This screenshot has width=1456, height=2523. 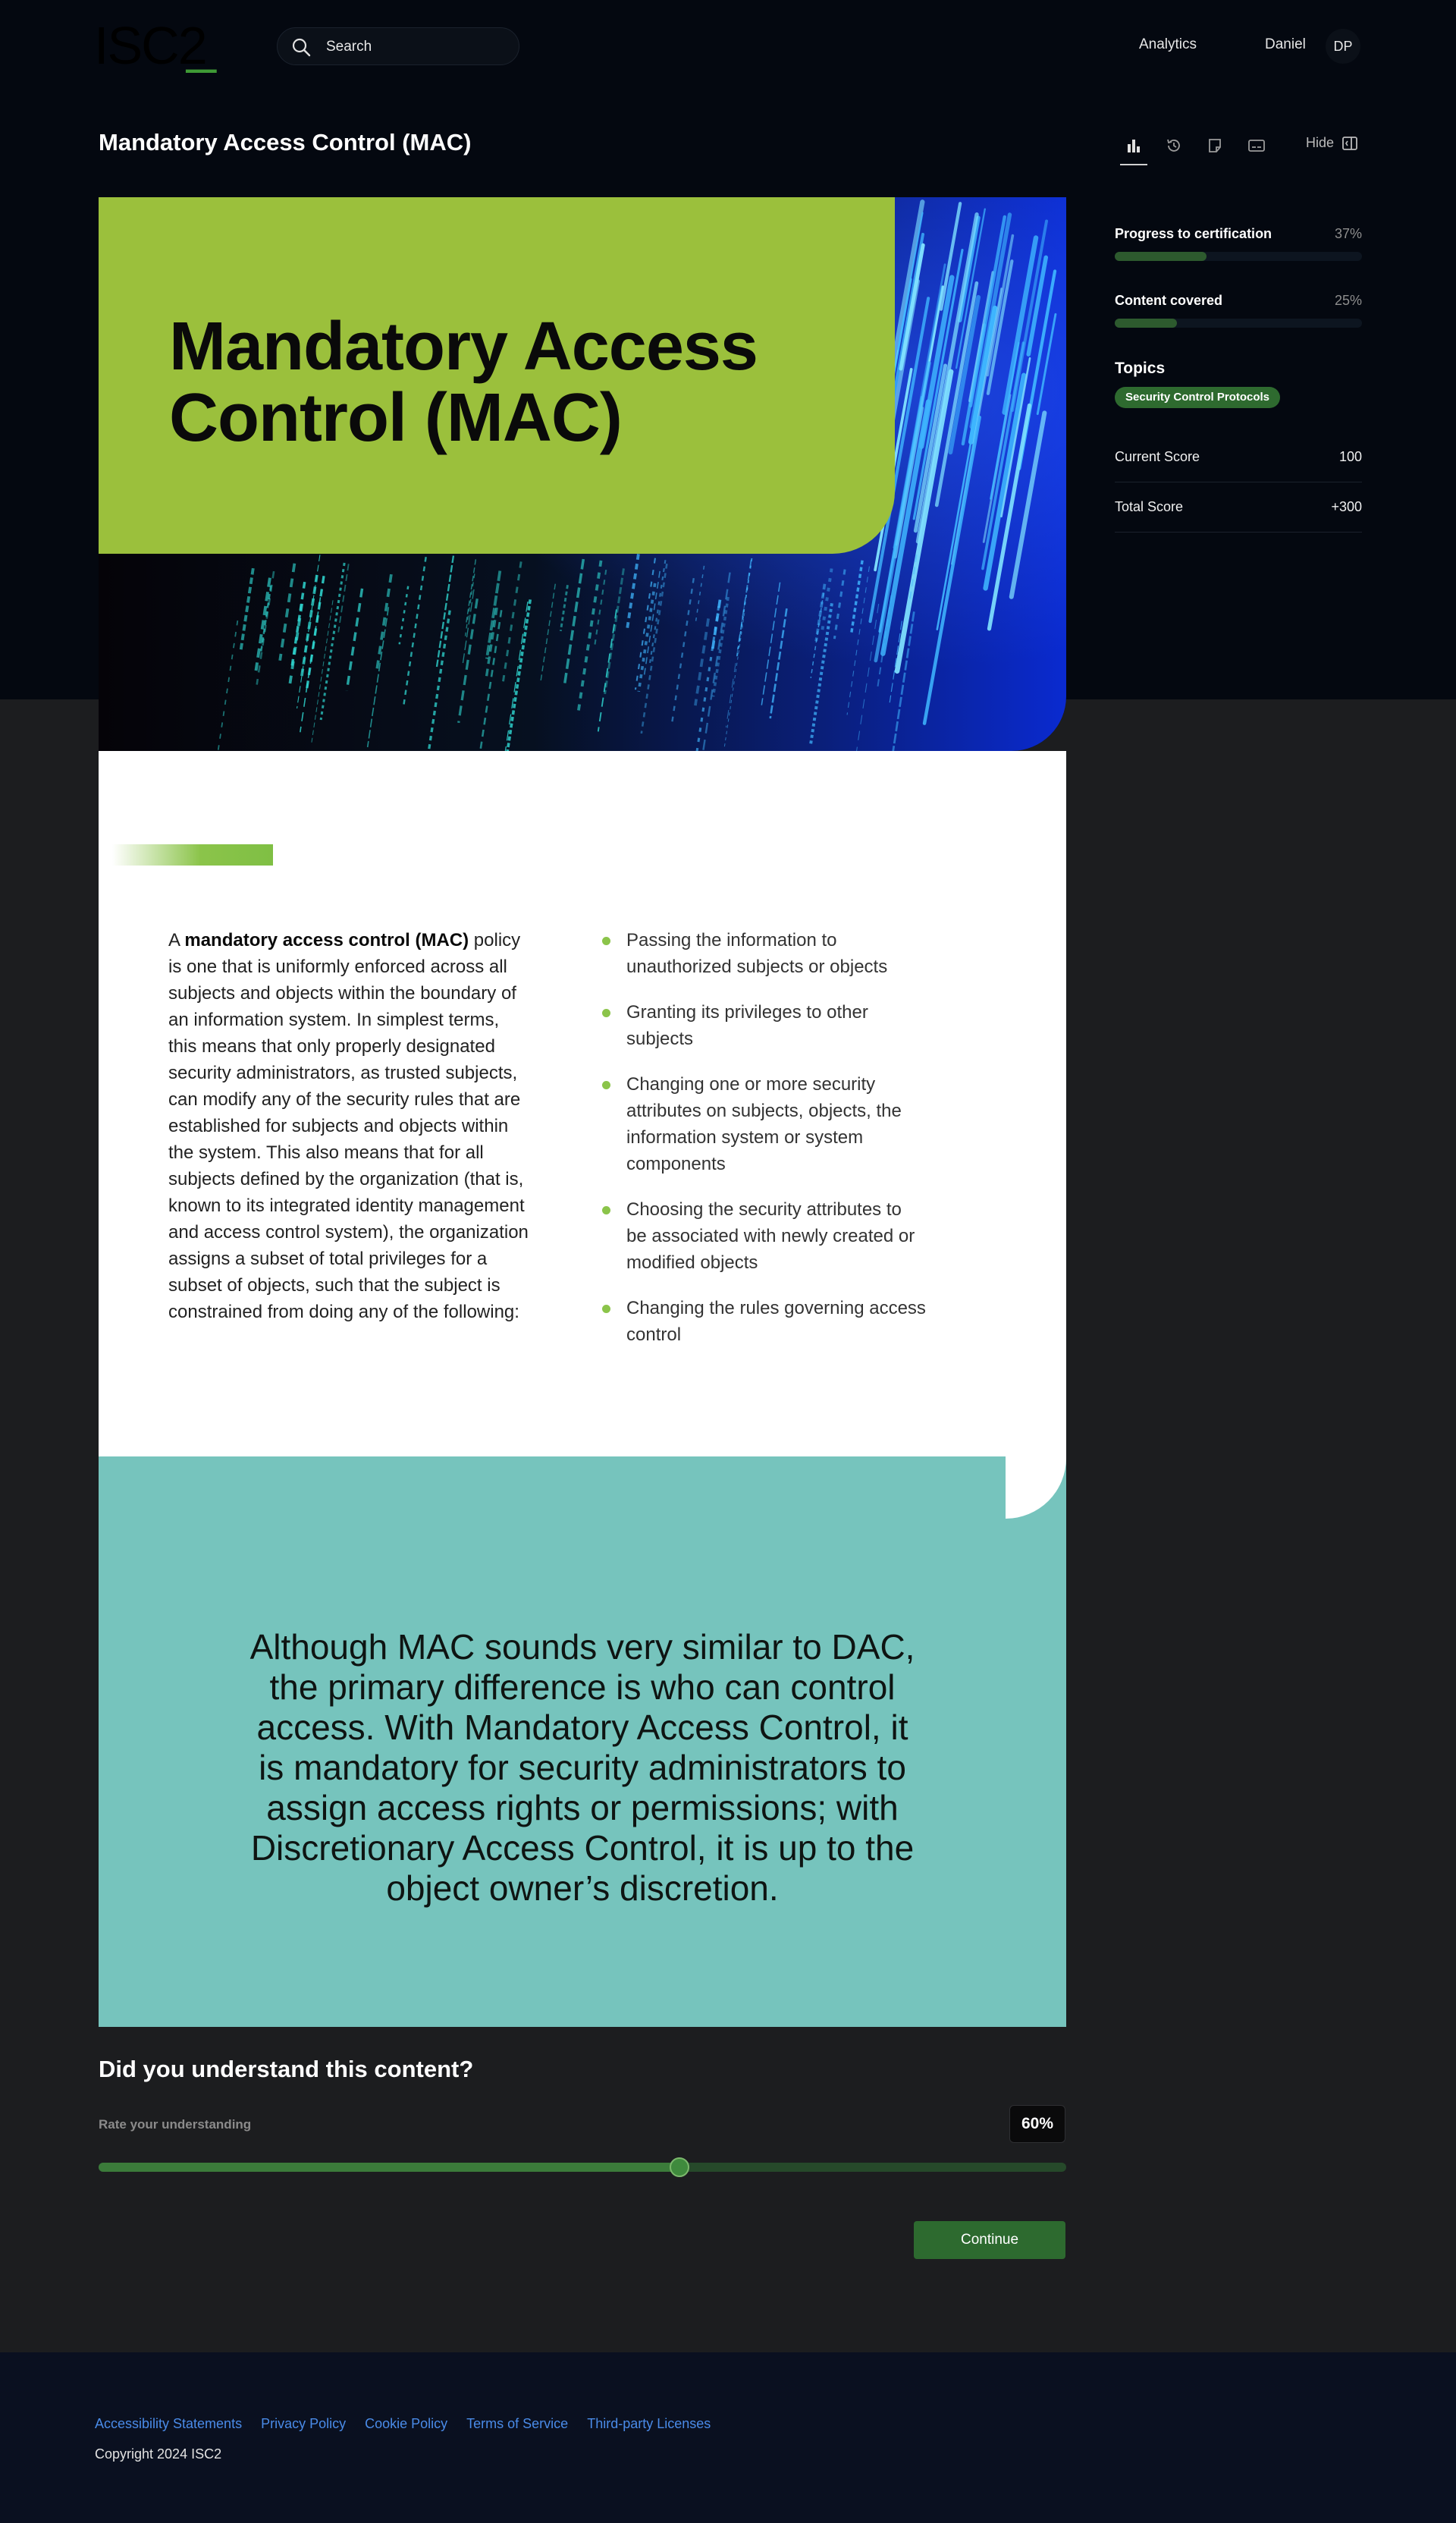 What do you see at coordinates (1348, 300) in the screenshot?
I see `metric-value: 25%` at bounding box center [1348, 300].